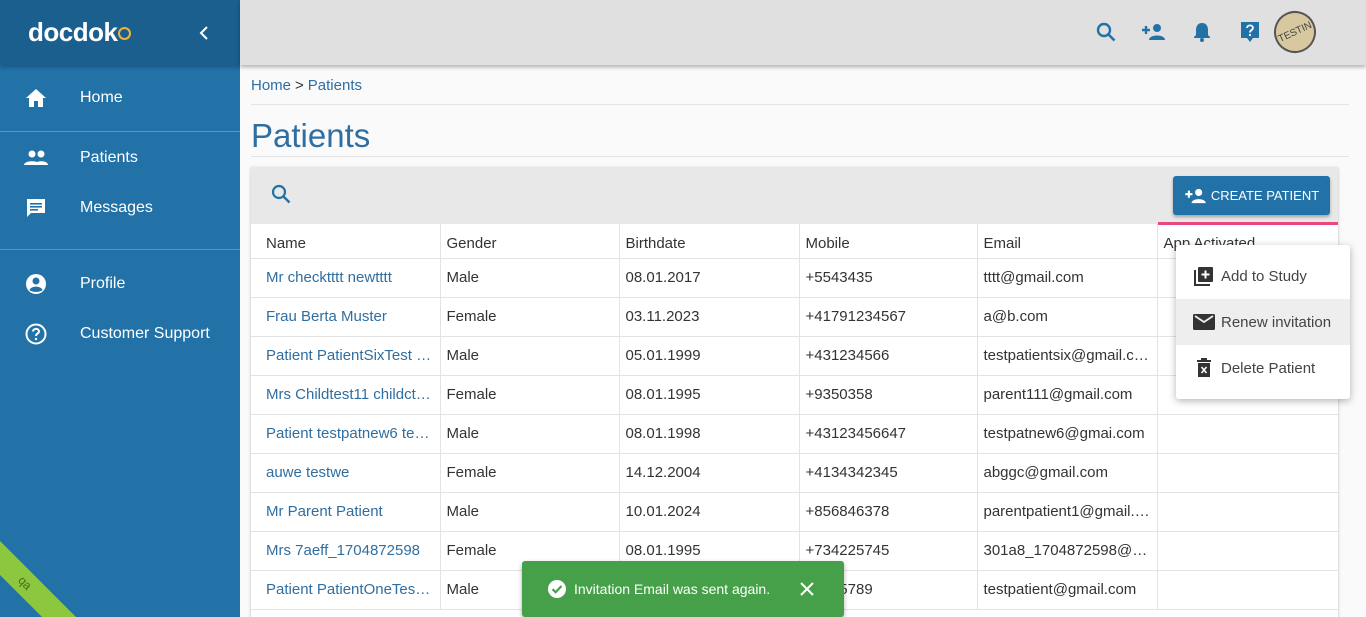 The width and height of the screenshot is (1366, 617). I want to click on nav-group-main: Home, so click(120, 98).